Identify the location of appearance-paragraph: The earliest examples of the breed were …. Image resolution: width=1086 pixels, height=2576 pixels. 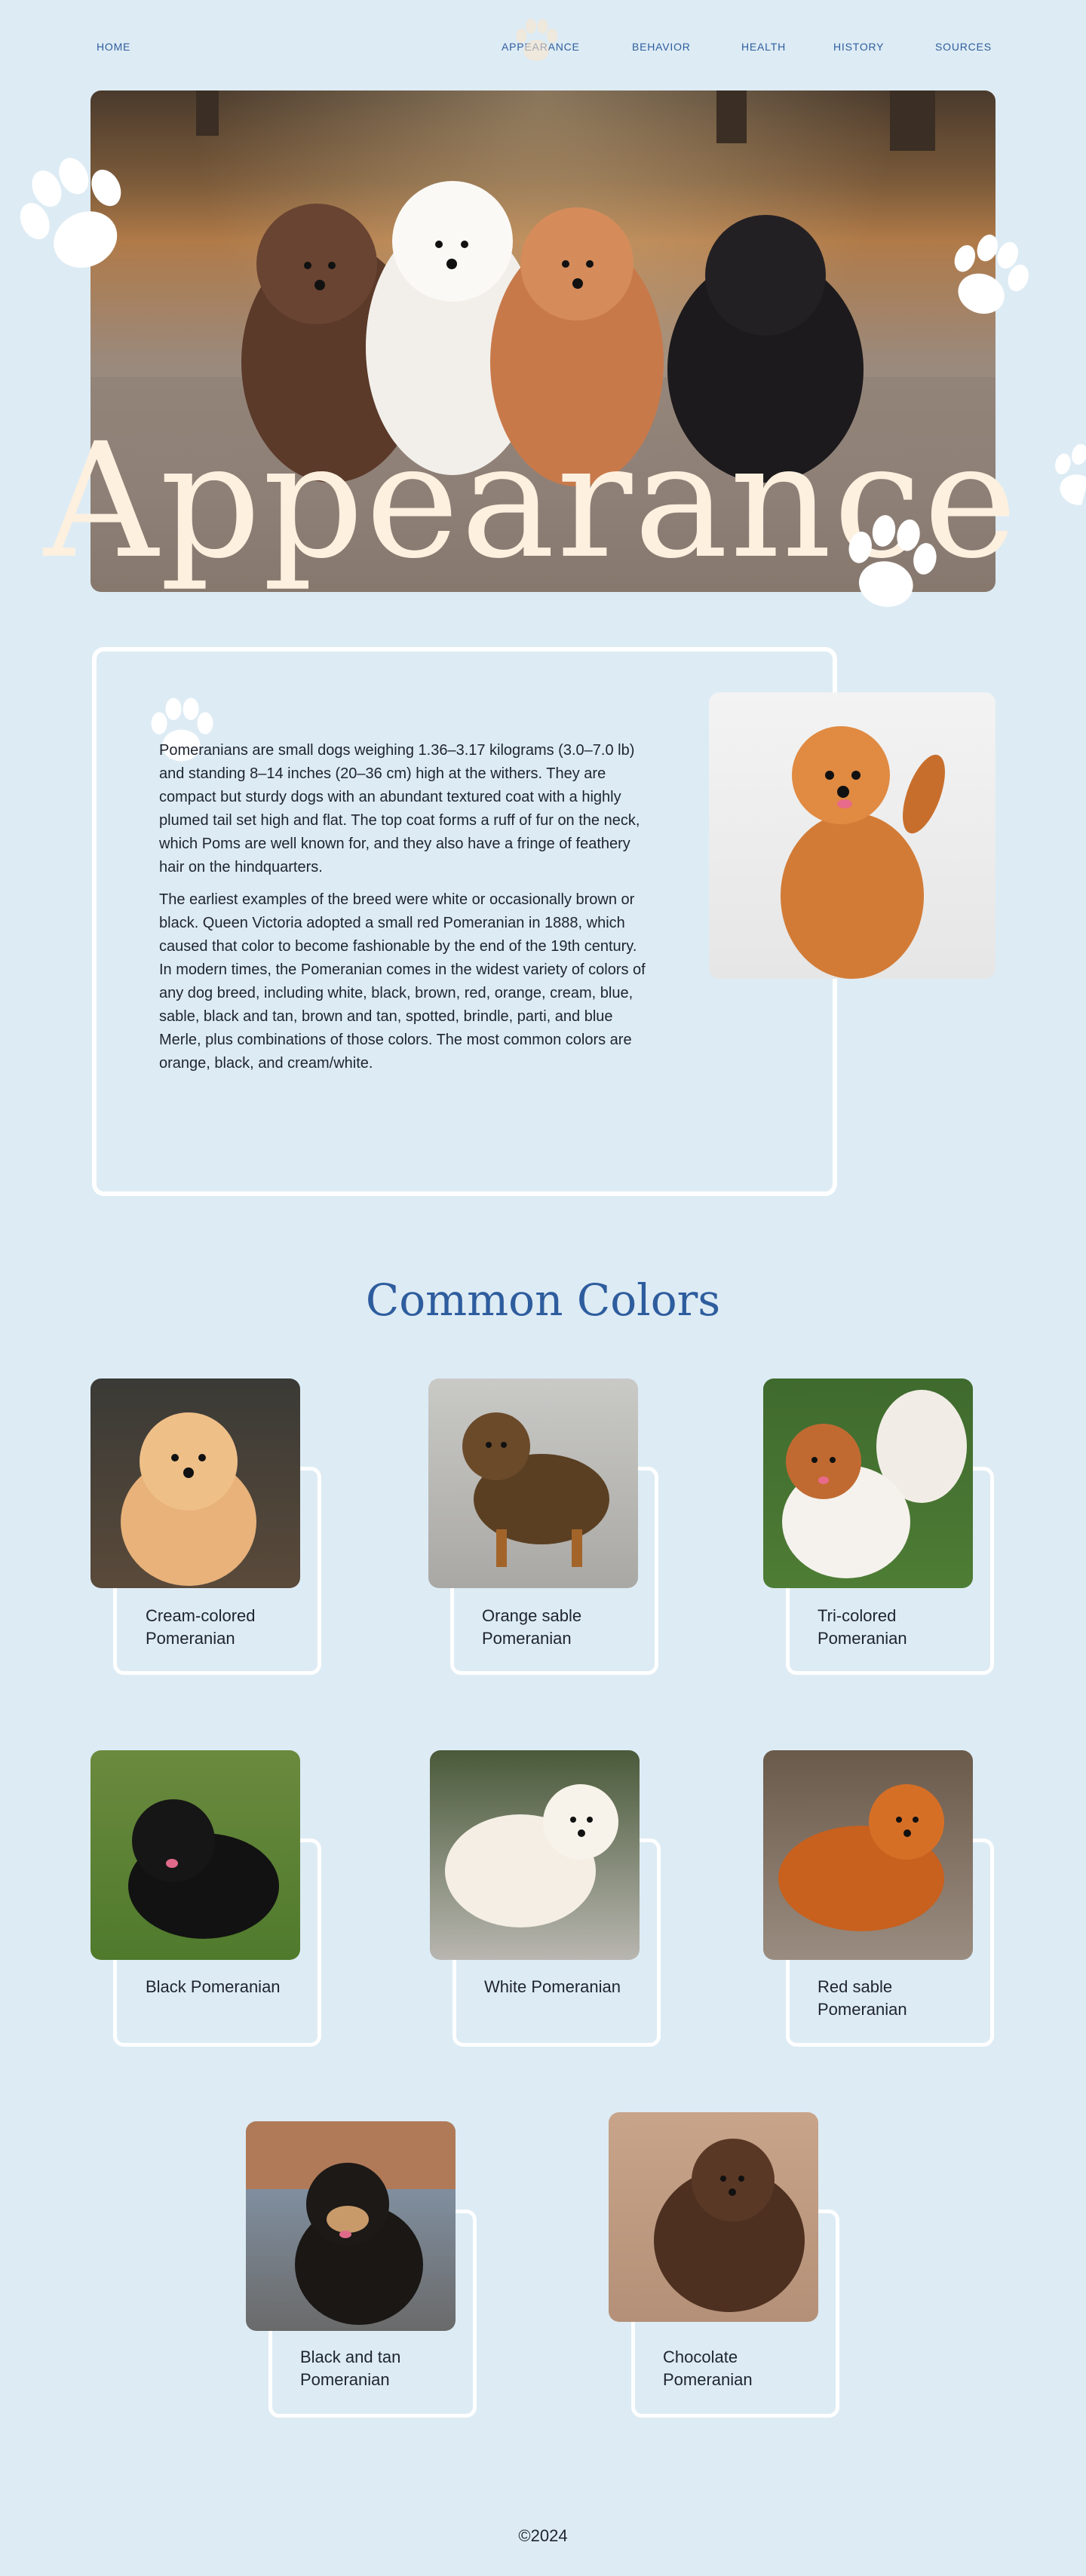
(402, 981).